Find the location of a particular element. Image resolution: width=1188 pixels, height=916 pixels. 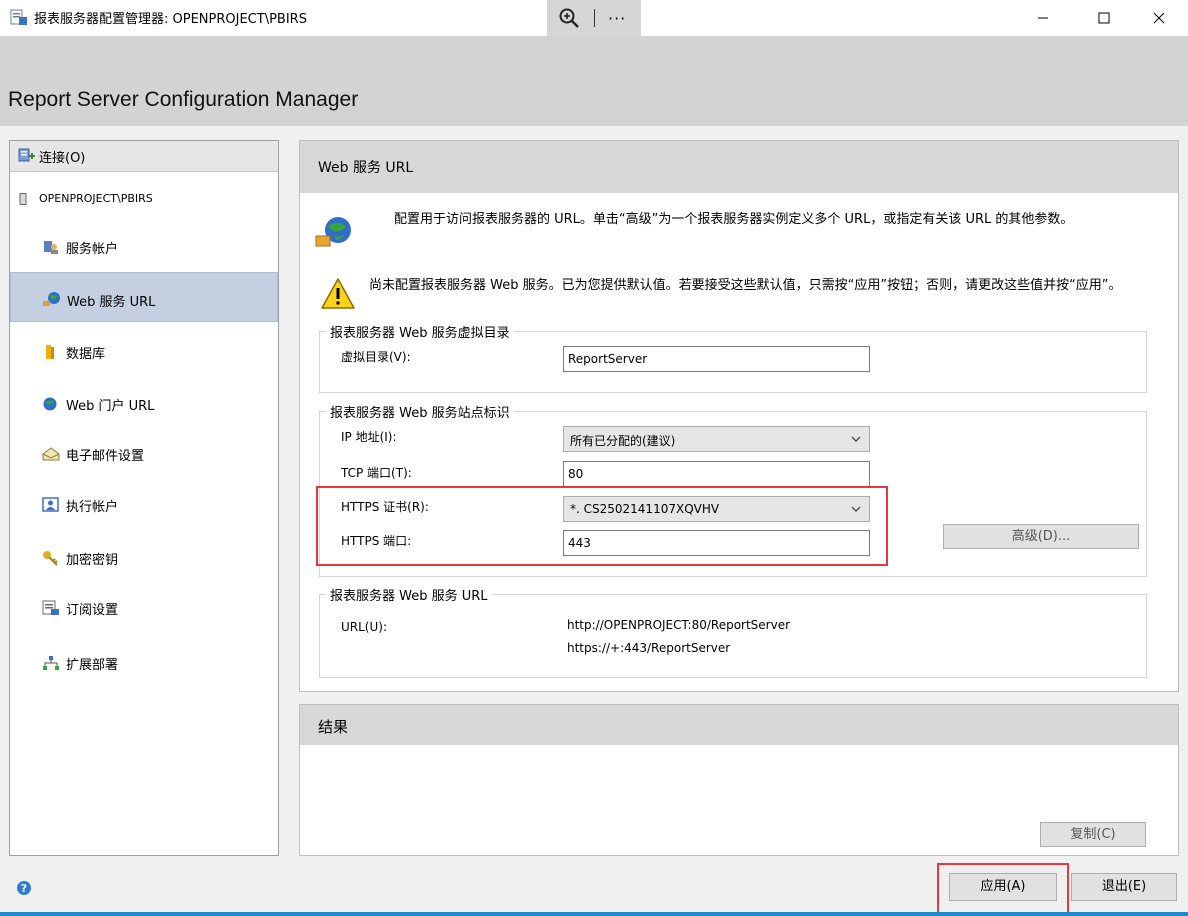

group-title: 报表服务器 Web 服务 URL is located at coordinates (409, 594).